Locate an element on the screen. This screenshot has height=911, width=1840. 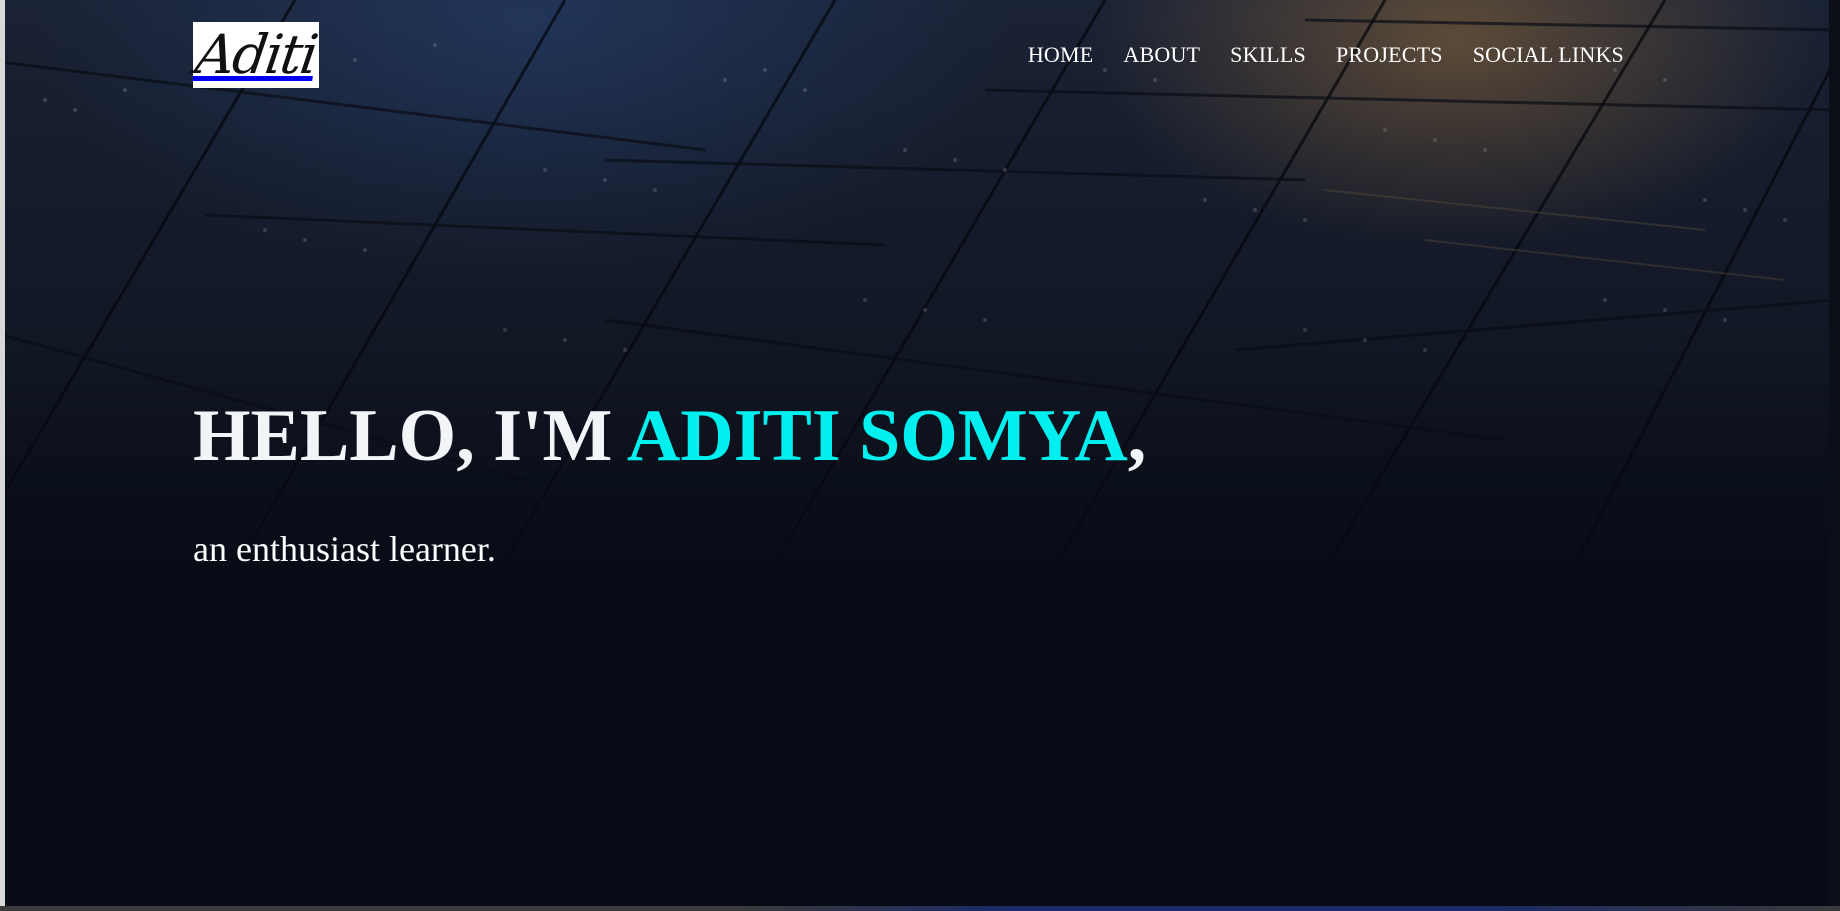
nav-skills-link: SKILLS is located at coordinates (1268, 55).